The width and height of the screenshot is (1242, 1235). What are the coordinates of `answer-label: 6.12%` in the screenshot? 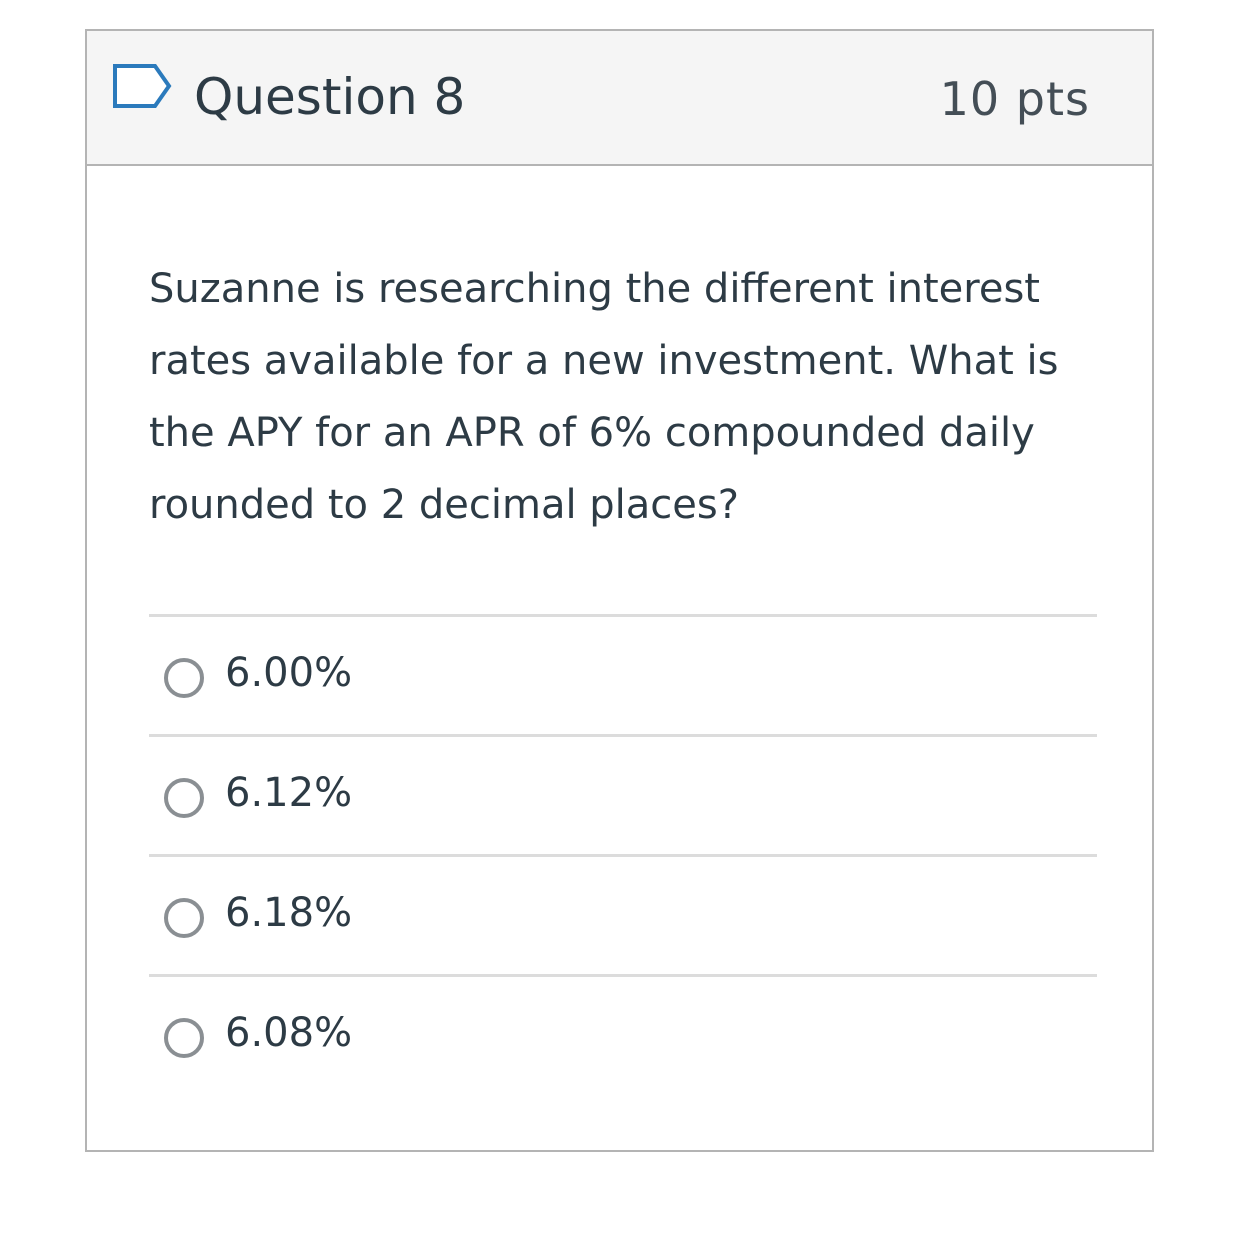 It's located at (288, 793).